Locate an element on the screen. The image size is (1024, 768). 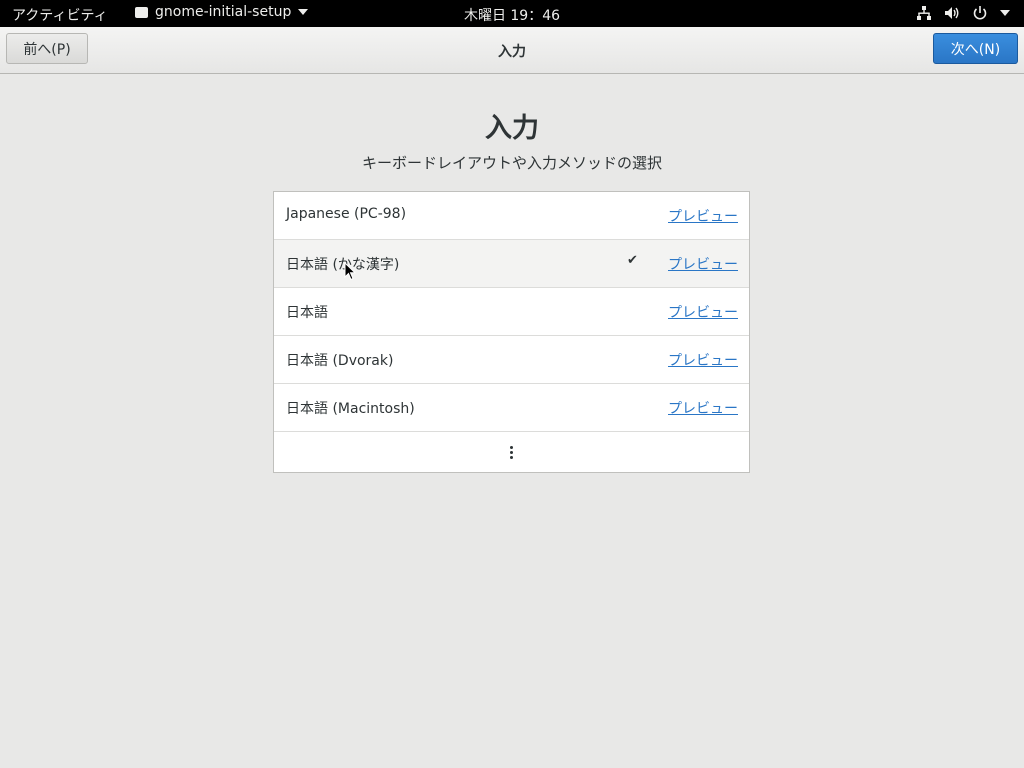
top-bar: アクティビティ gnome-initial-setup 木曜日 19：46 is located at coordinates (512, 13).